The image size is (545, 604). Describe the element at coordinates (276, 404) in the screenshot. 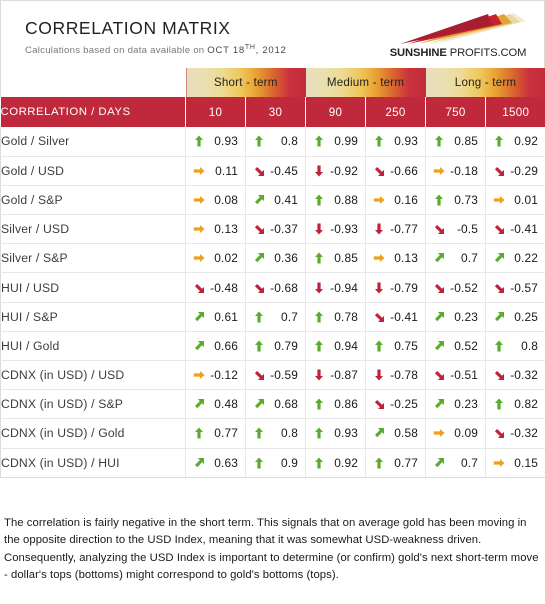

I see `correlation-cell: 0.68` at that location.